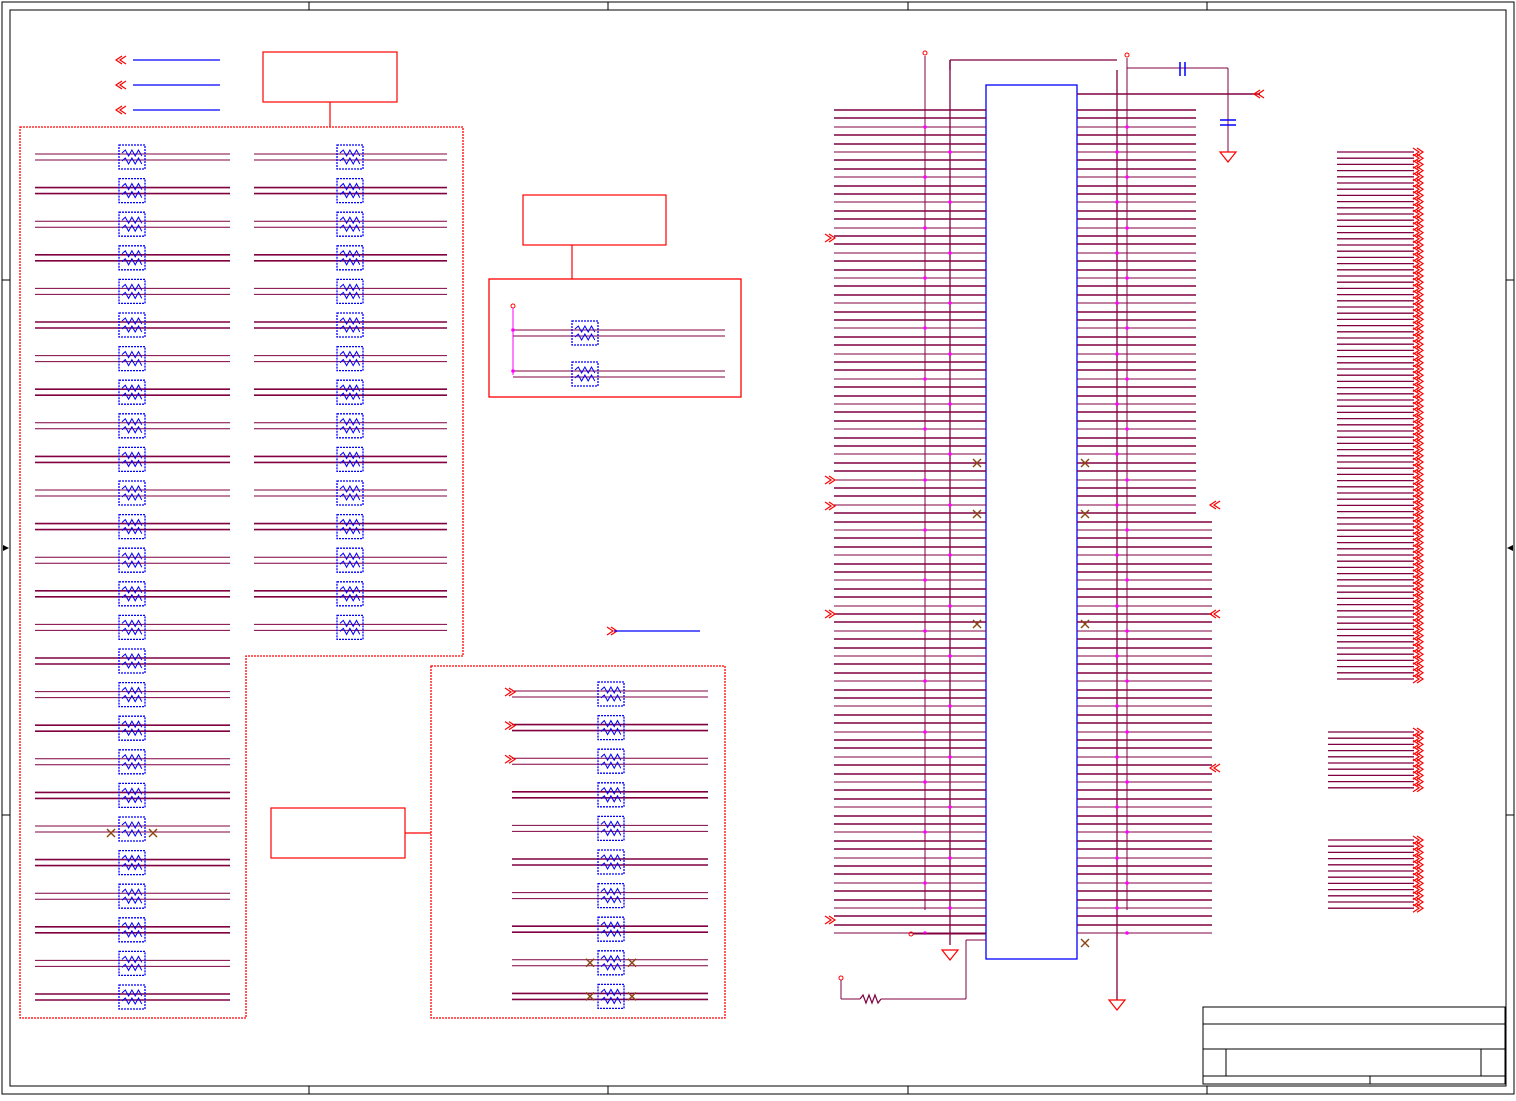 This screenshot has width=1516, height=1101. I want to click on sheet-label-box, so click(338, 833).